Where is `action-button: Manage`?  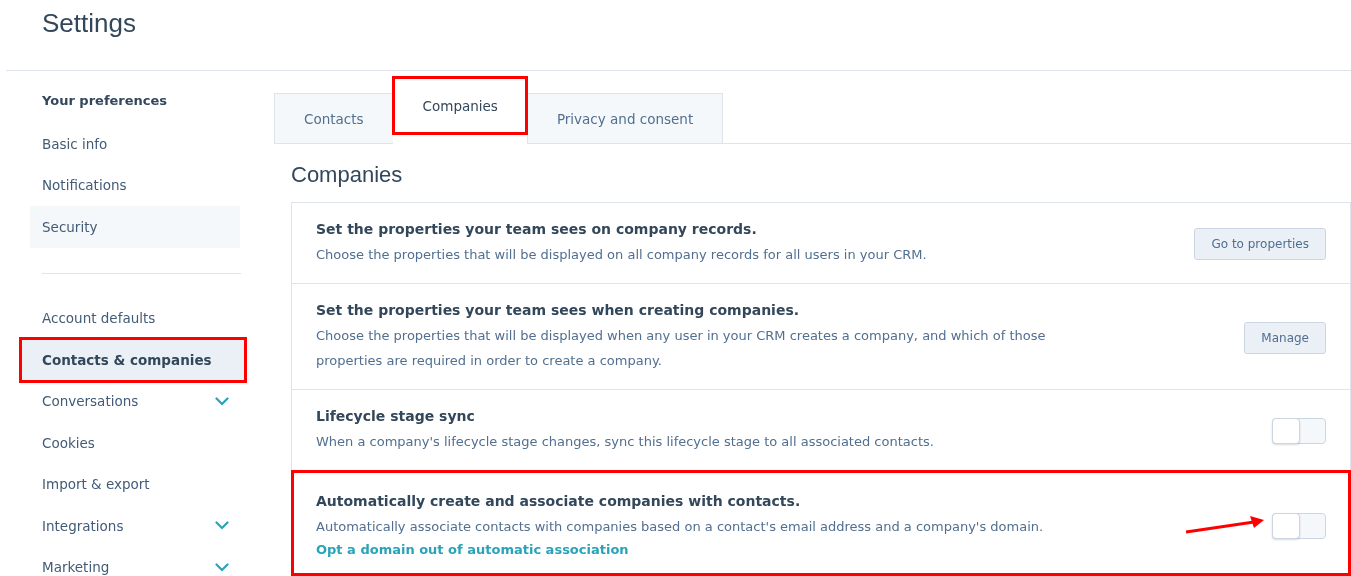
action-button: Manage is located at coordinates (1285, 337).